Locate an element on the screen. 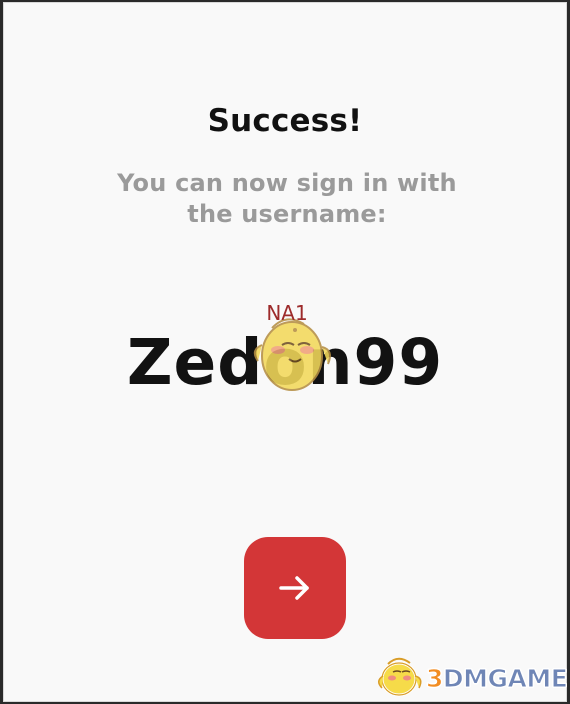 The width and height of the screenshot is (570, 704). success-subtitle: You can now sign in with the username: is located at coordinates (287, 198).